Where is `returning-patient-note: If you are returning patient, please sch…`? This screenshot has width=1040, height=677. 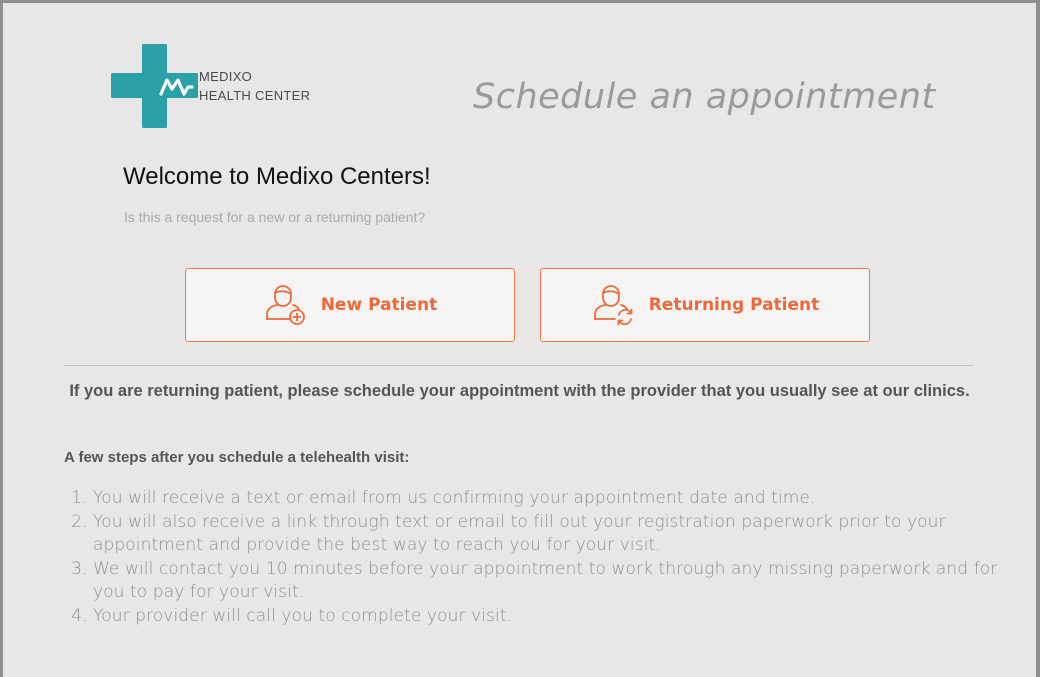 returning-patient-note: If you are returning patient, please sch… is located at coordinates (519, 391).